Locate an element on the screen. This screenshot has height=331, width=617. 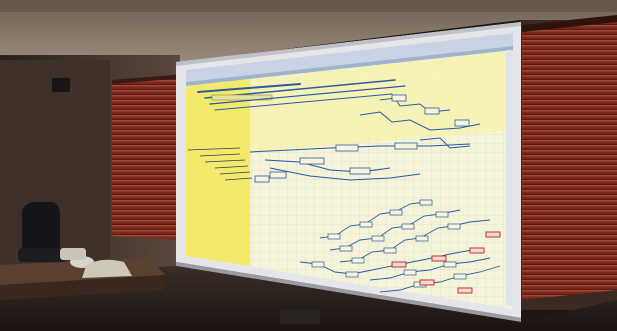
ceiling-speaker-icon is located at coordinates (61, 85).